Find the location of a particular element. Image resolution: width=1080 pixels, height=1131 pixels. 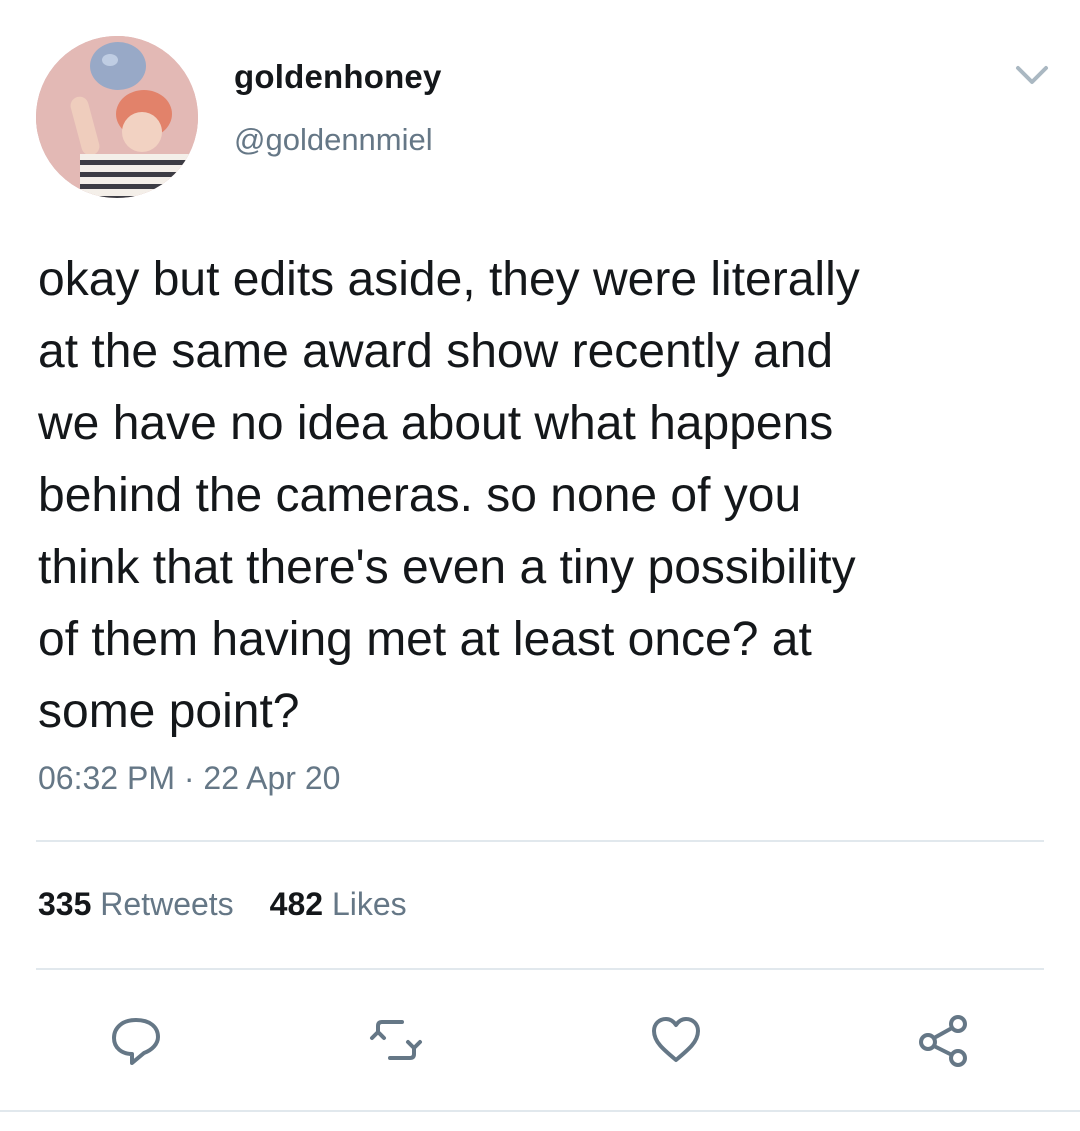

avatar-image is located at coordinates (117, 117).